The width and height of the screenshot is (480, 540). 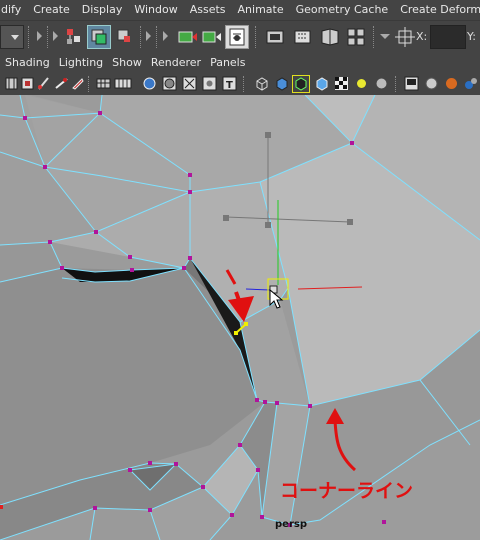 I want to click on wireframe-on-shaded-icon, so click(x=169, y=83).